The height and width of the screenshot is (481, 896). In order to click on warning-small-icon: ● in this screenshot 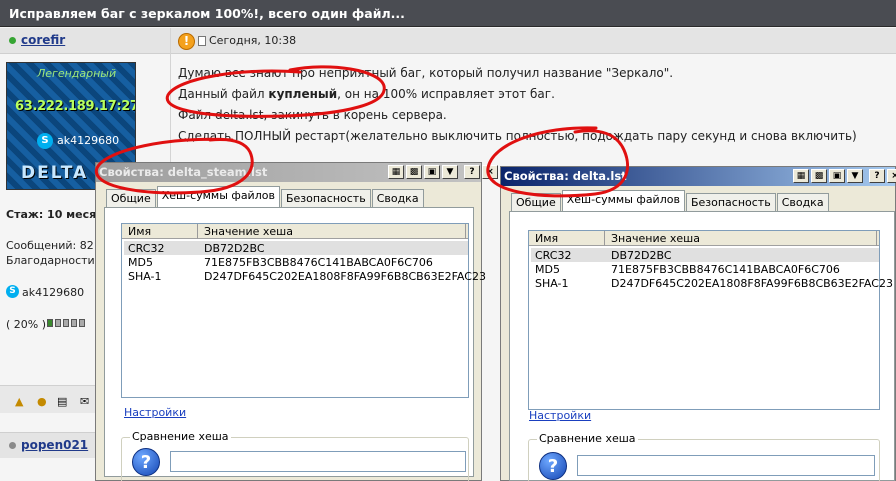, I will do `click(42, 401)`.